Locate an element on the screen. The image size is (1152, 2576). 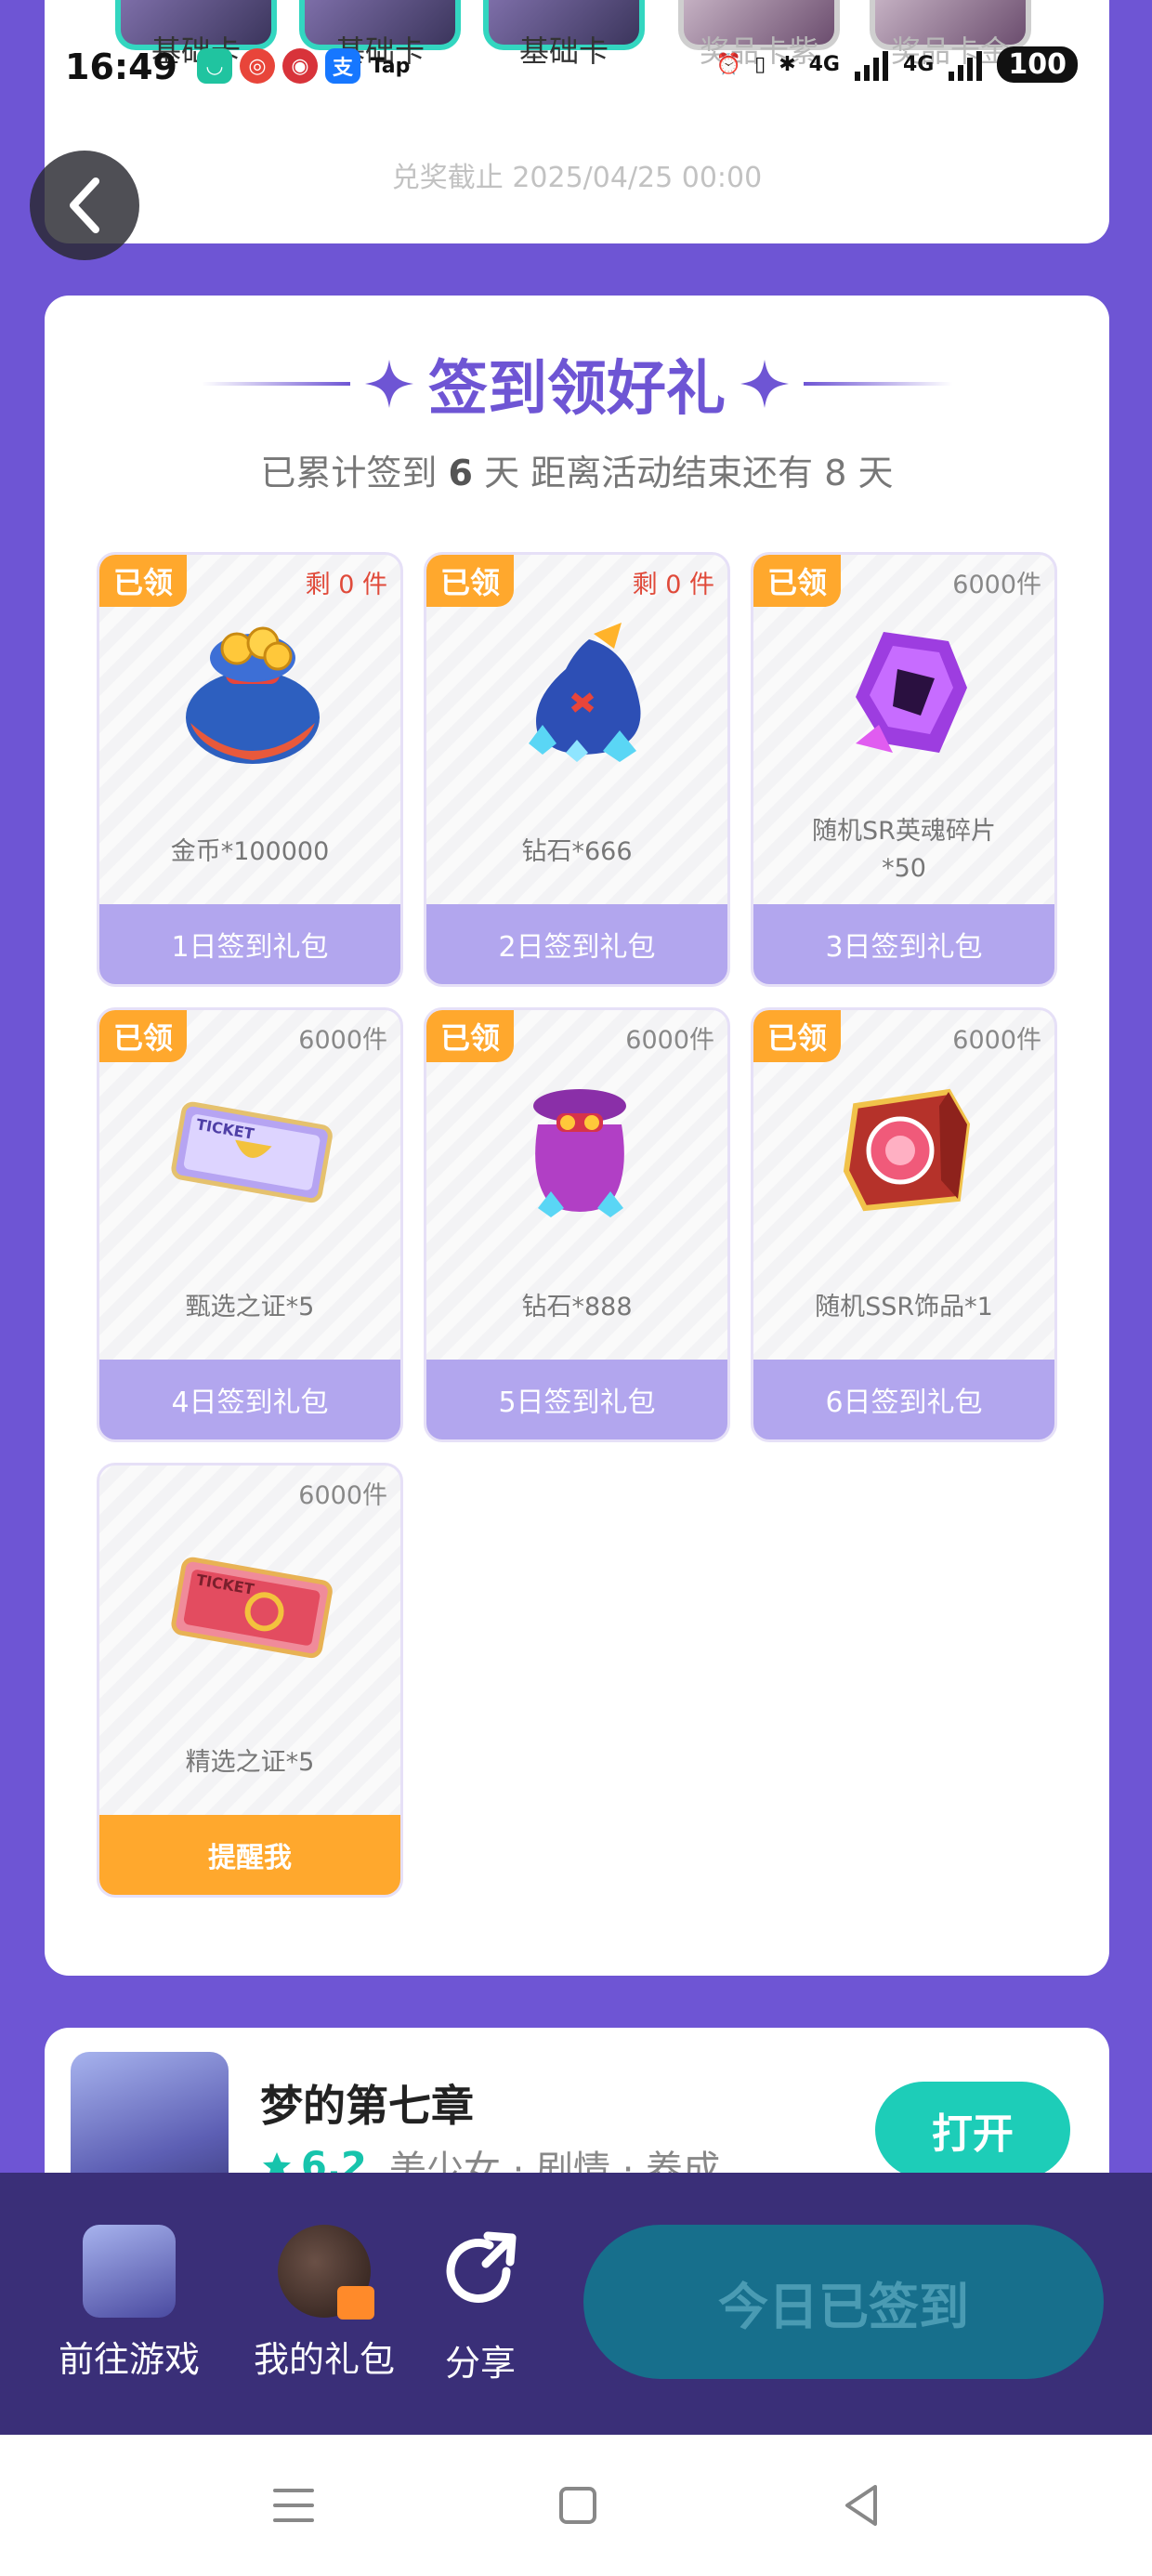
progress-prefix: 已累计签到 is located at coordinates (349, 473).